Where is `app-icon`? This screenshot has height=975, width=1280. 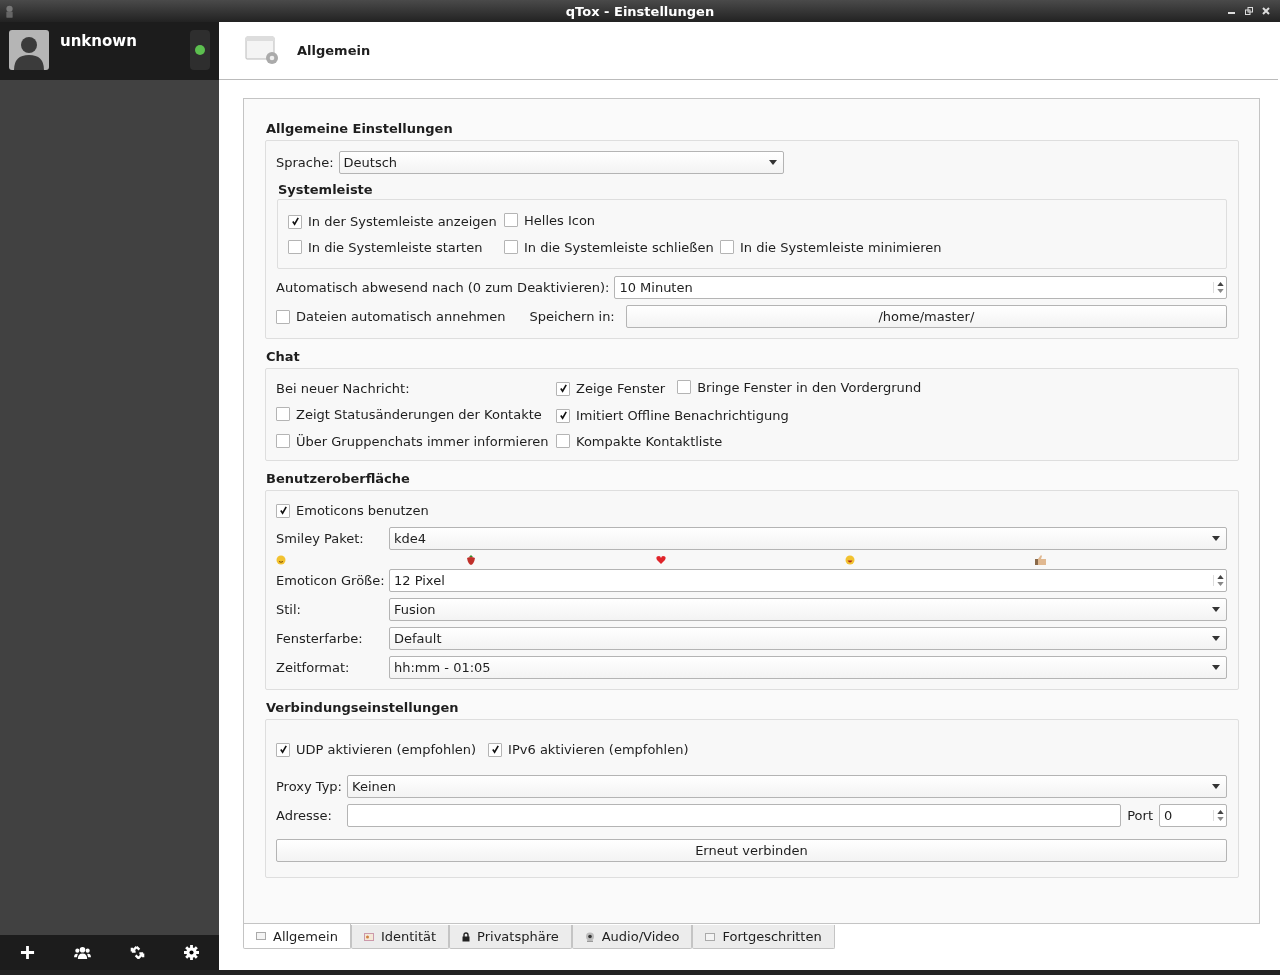 app-icon is located at coordinates (9, 11).